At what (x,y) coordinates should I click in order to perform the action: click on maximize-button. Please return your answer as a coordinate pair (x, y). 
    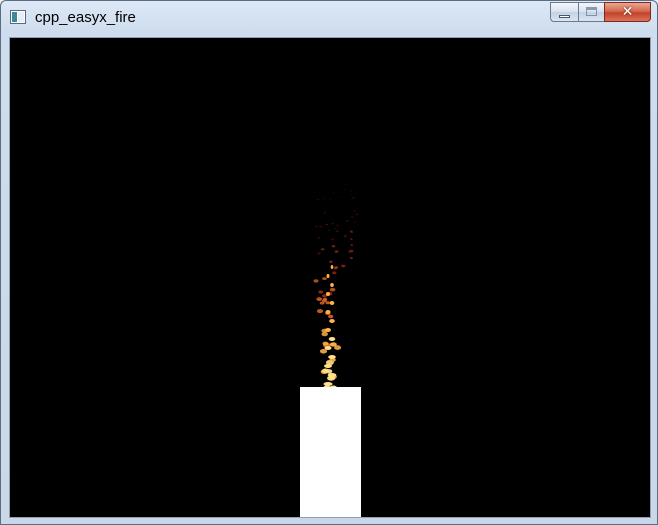
    Looking at the image, I should click on (591, 12).